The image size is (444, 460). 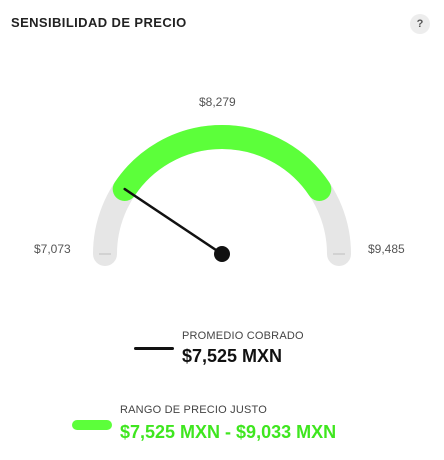 What do you see at coordinates (232, 356) in the screenshot?
I see `average-legend-value: $7,525 MXN` at bounding box center [232, 356].